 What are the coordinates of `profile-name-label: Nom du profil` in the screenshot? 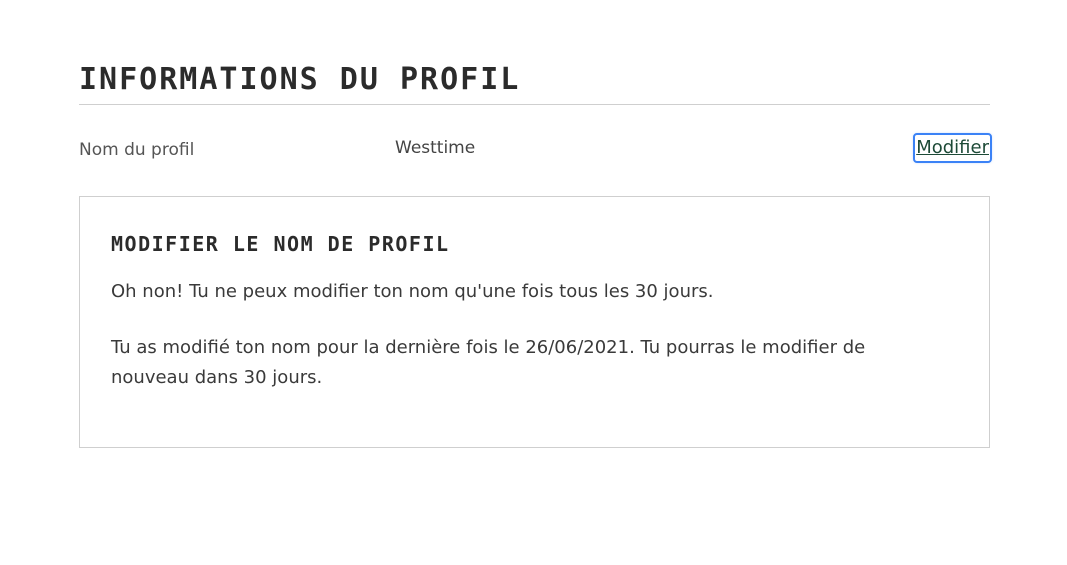 It's located at (137, 150).